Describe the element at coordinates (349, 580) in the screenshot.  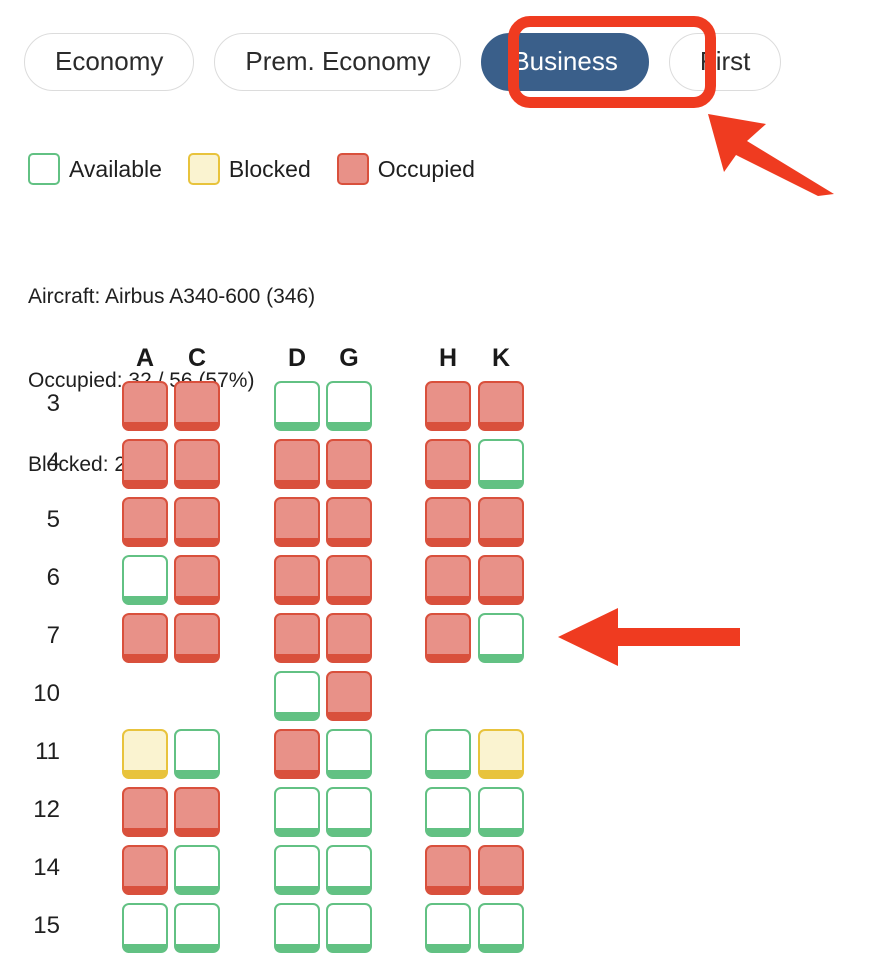
I see `seat-6G` at that location.